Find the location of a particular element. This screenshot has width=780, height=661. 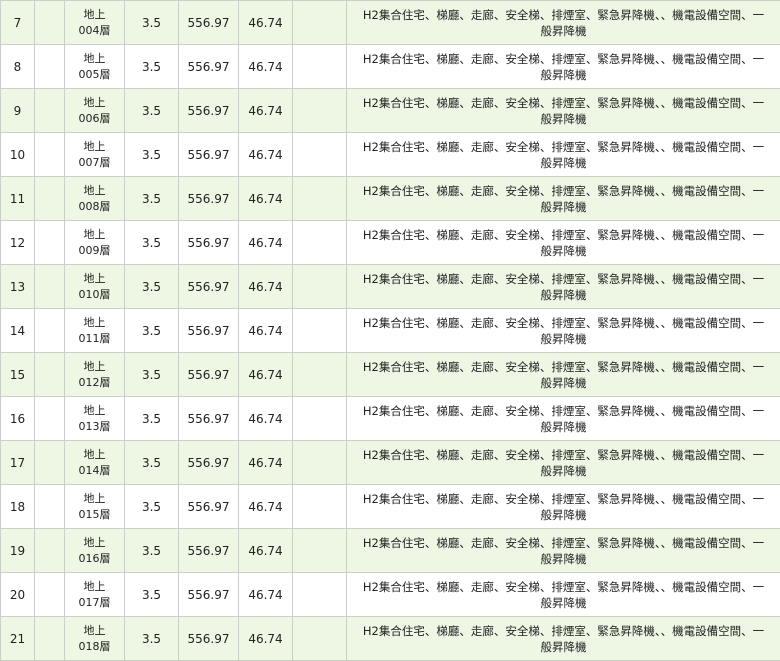

row-number-cell: 12 is located at coordinates (18, 243).